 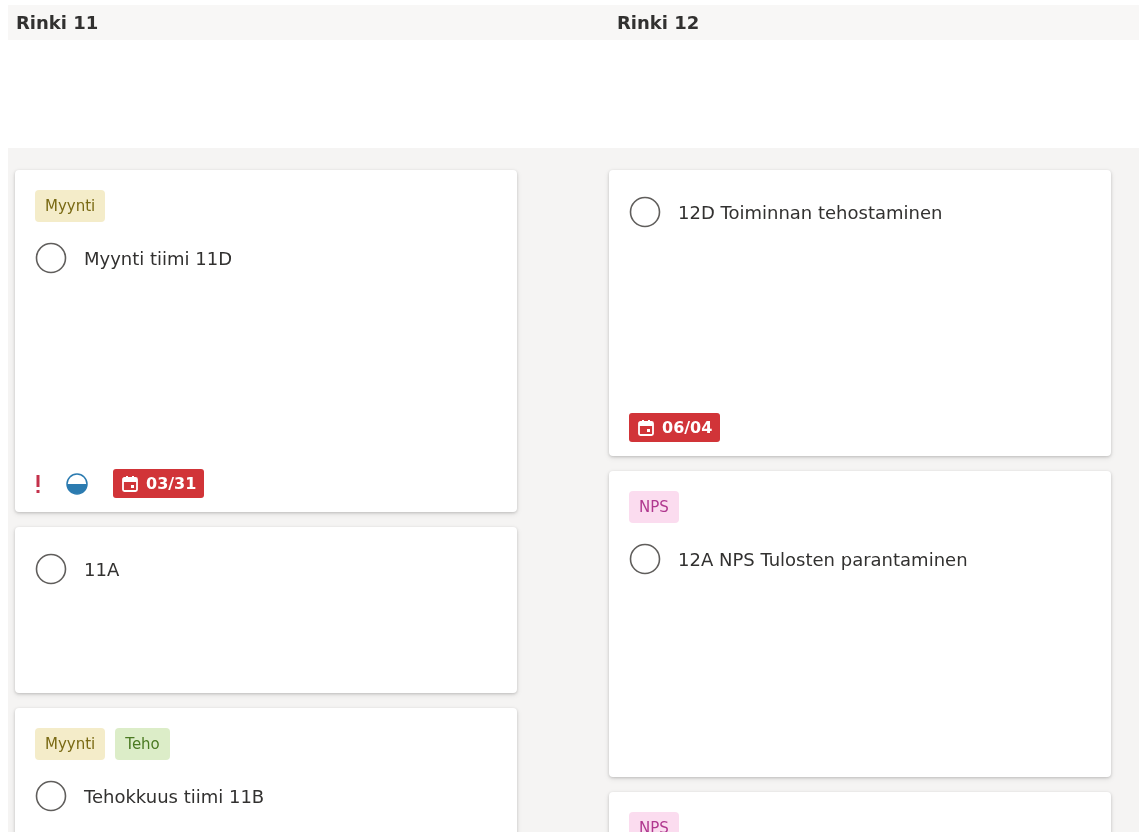 I want to click on task-title: 12A NPS Tulosten parantaminen, so click(x=823, y=559).